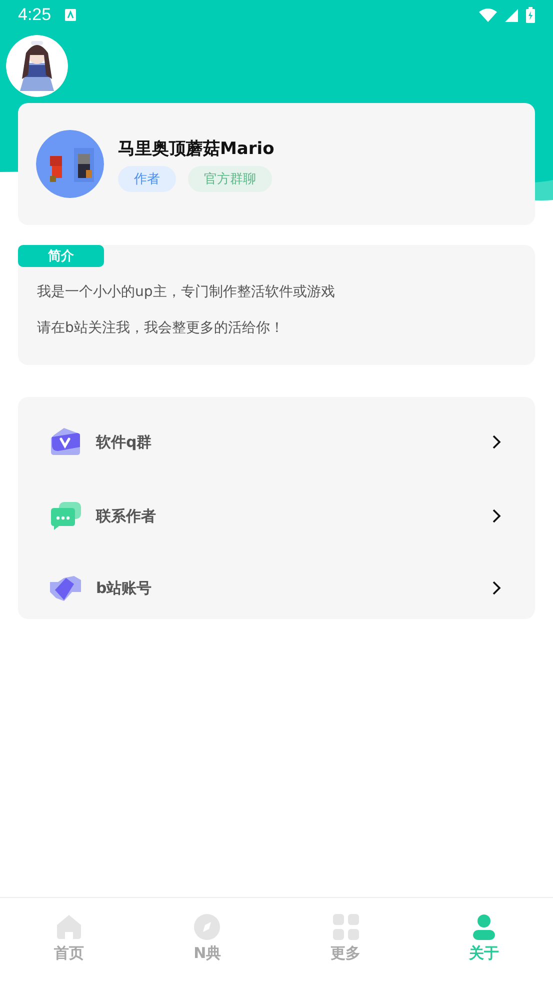 Image resolution: width=553 pixels, height=984 pixels. What do you see at coordinates (124, 442) in the screenshot?
I see `menu-item: 软件q群` at bounding box center [124, 442].